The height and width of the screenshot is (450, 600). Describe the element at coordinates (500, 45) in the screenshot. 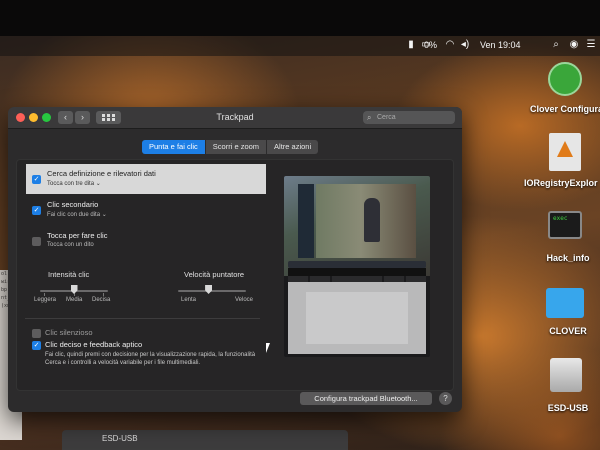

I see `menubar-clock: Ven 19:04` at that location.